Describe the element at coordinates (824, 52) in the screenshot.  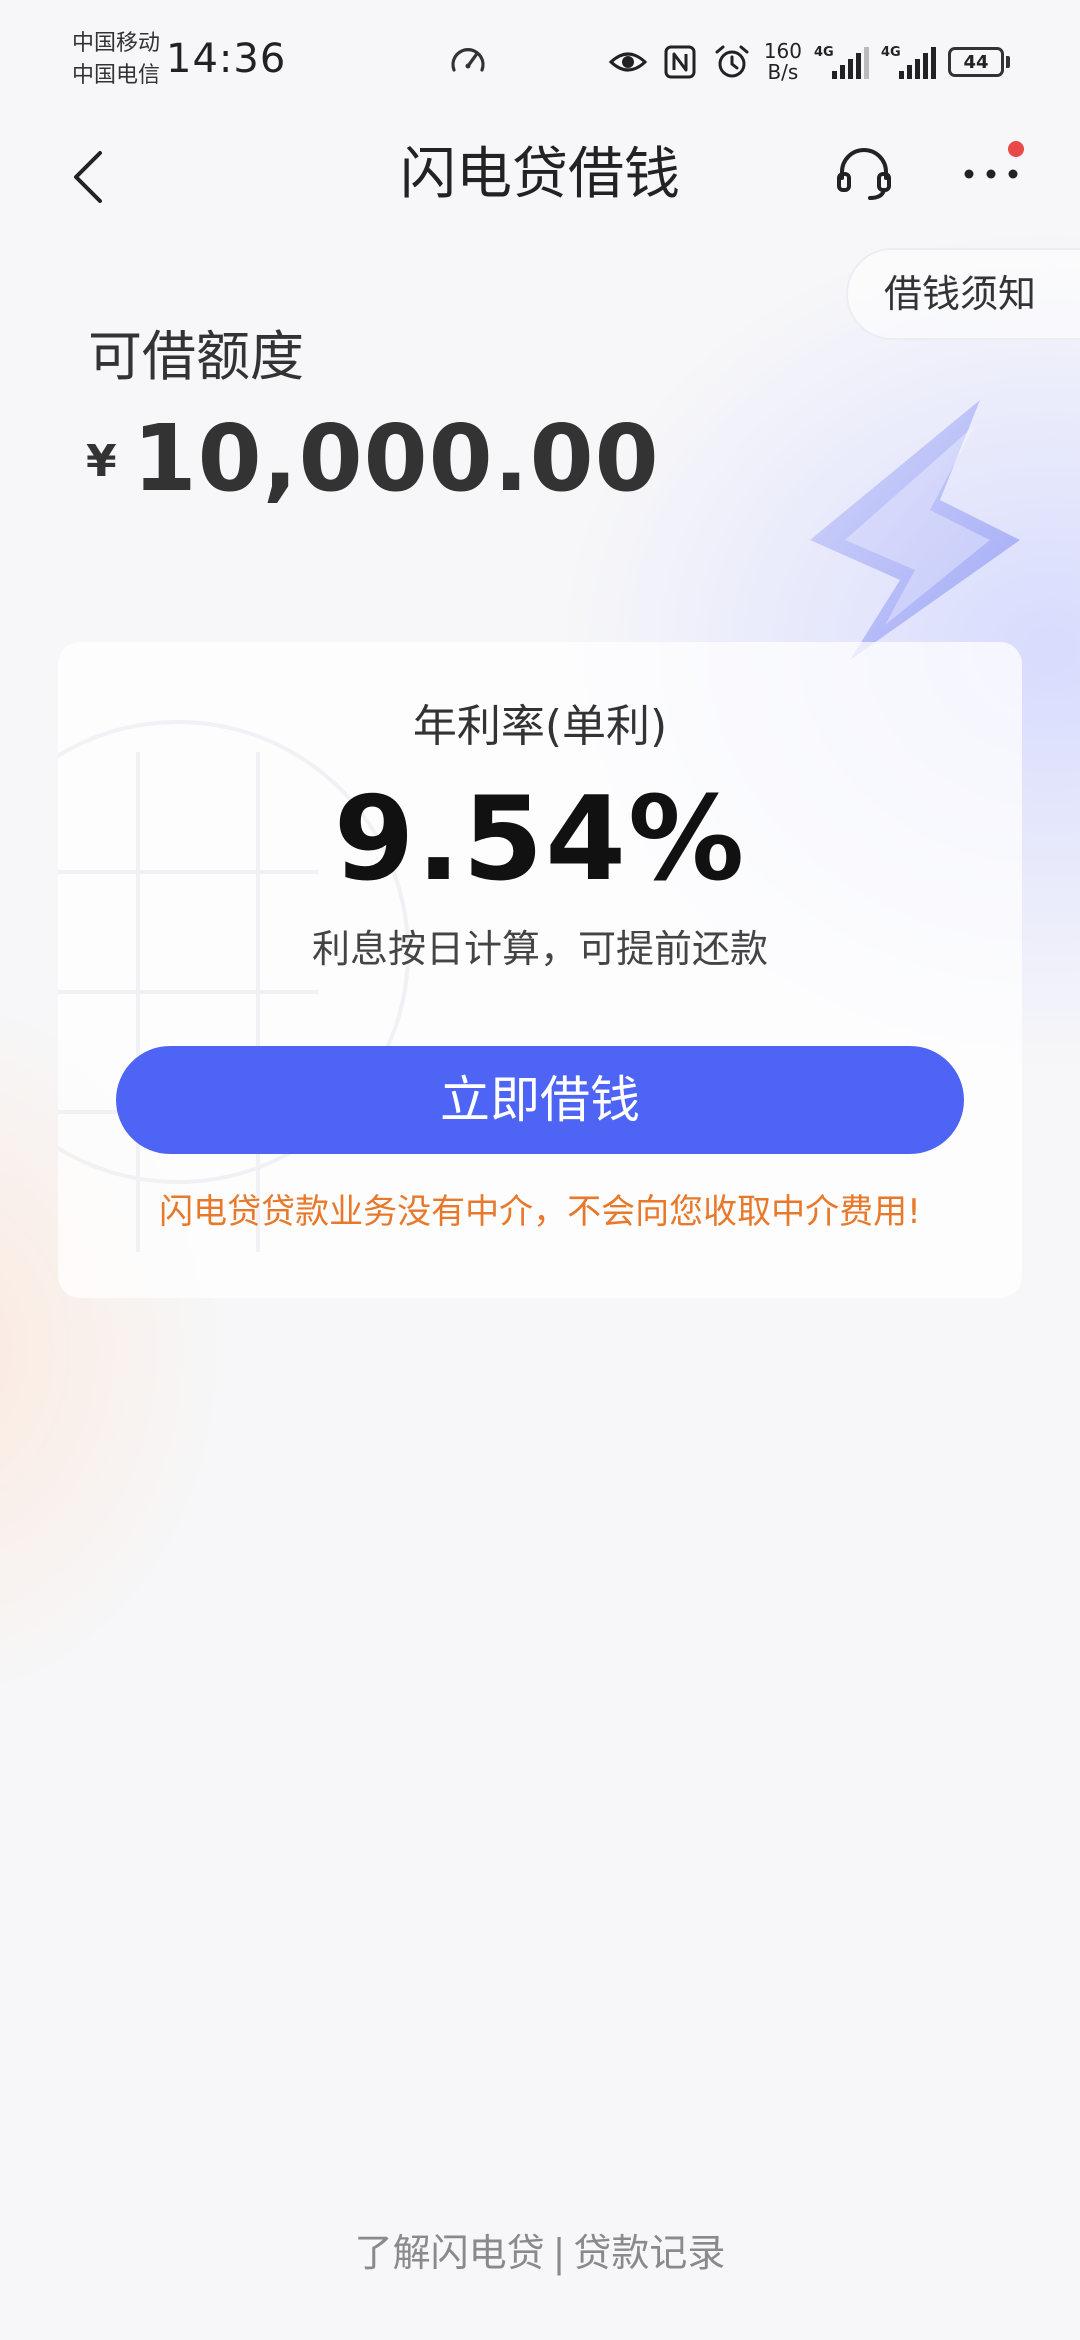
I see `network-type-1: 4G` at that location.